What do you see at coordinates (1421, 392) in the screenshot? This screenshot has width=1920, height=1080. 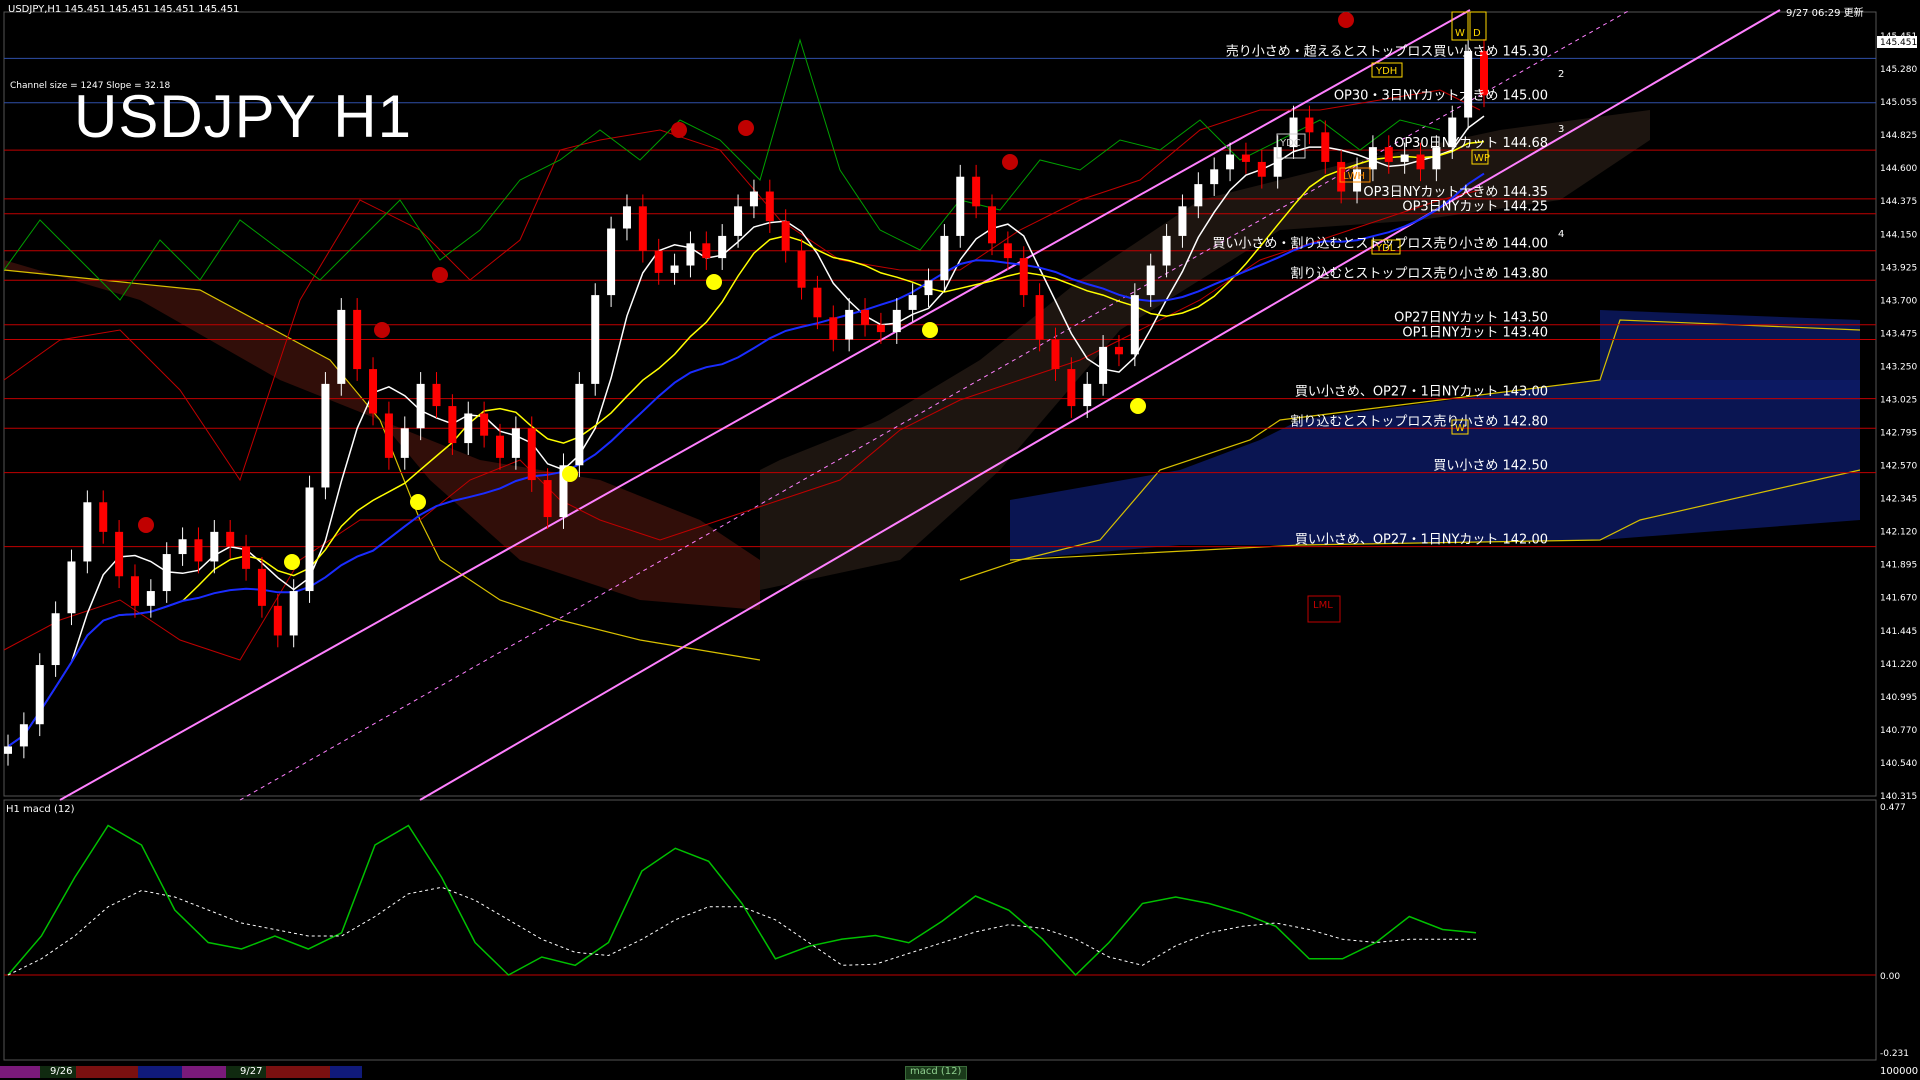 I see `level-label: 買い小さめ、OP27・1日NYカット 143.00` at bounding box center [1421, 392].